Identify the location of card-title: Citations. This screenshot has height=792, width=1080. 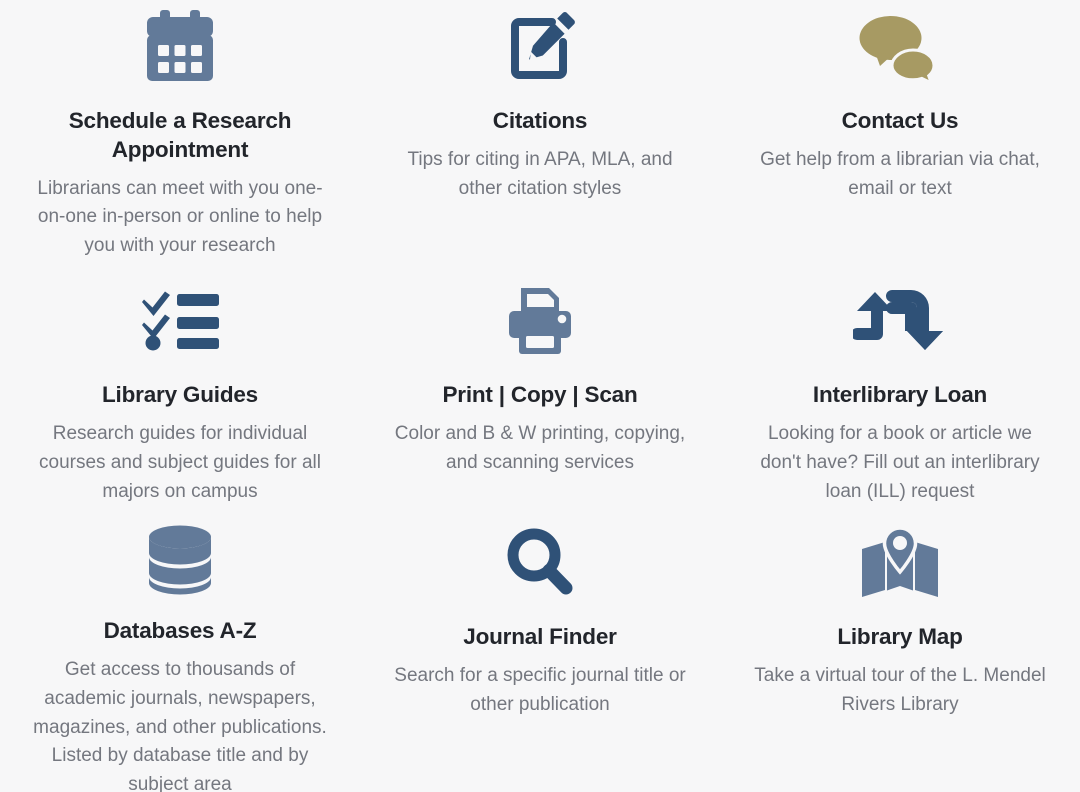
(540, 120).